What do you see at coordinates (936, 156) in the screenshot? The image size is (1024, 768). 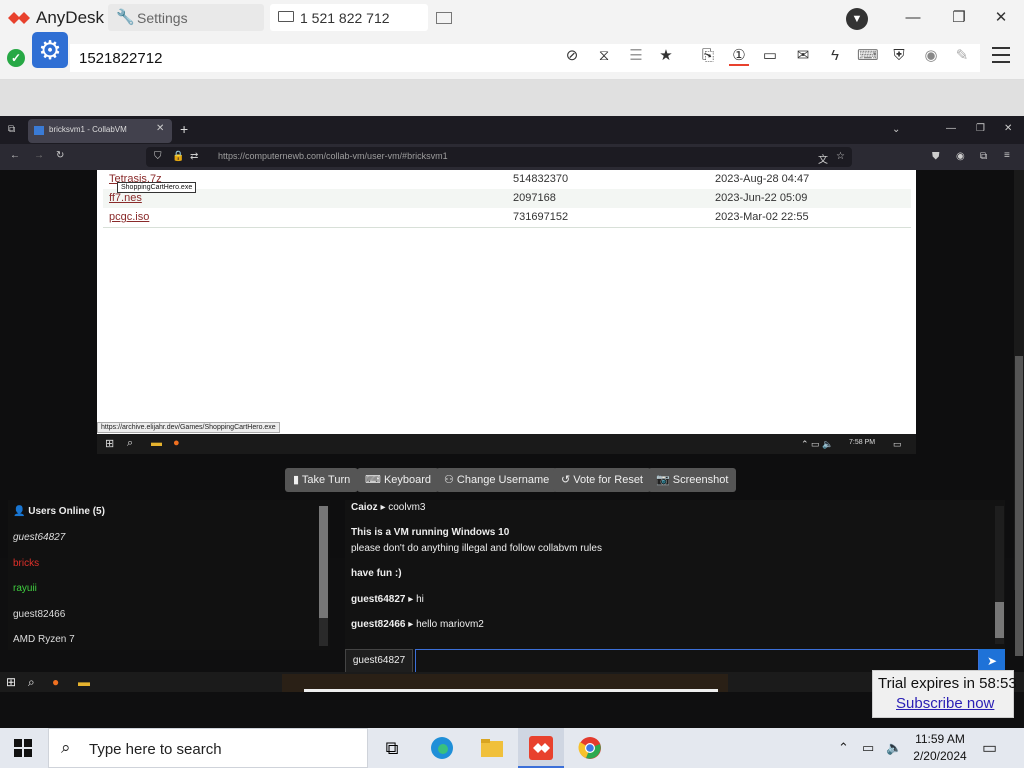 I see `pocket-icon: ⛊` at bounding box center [936, 156].